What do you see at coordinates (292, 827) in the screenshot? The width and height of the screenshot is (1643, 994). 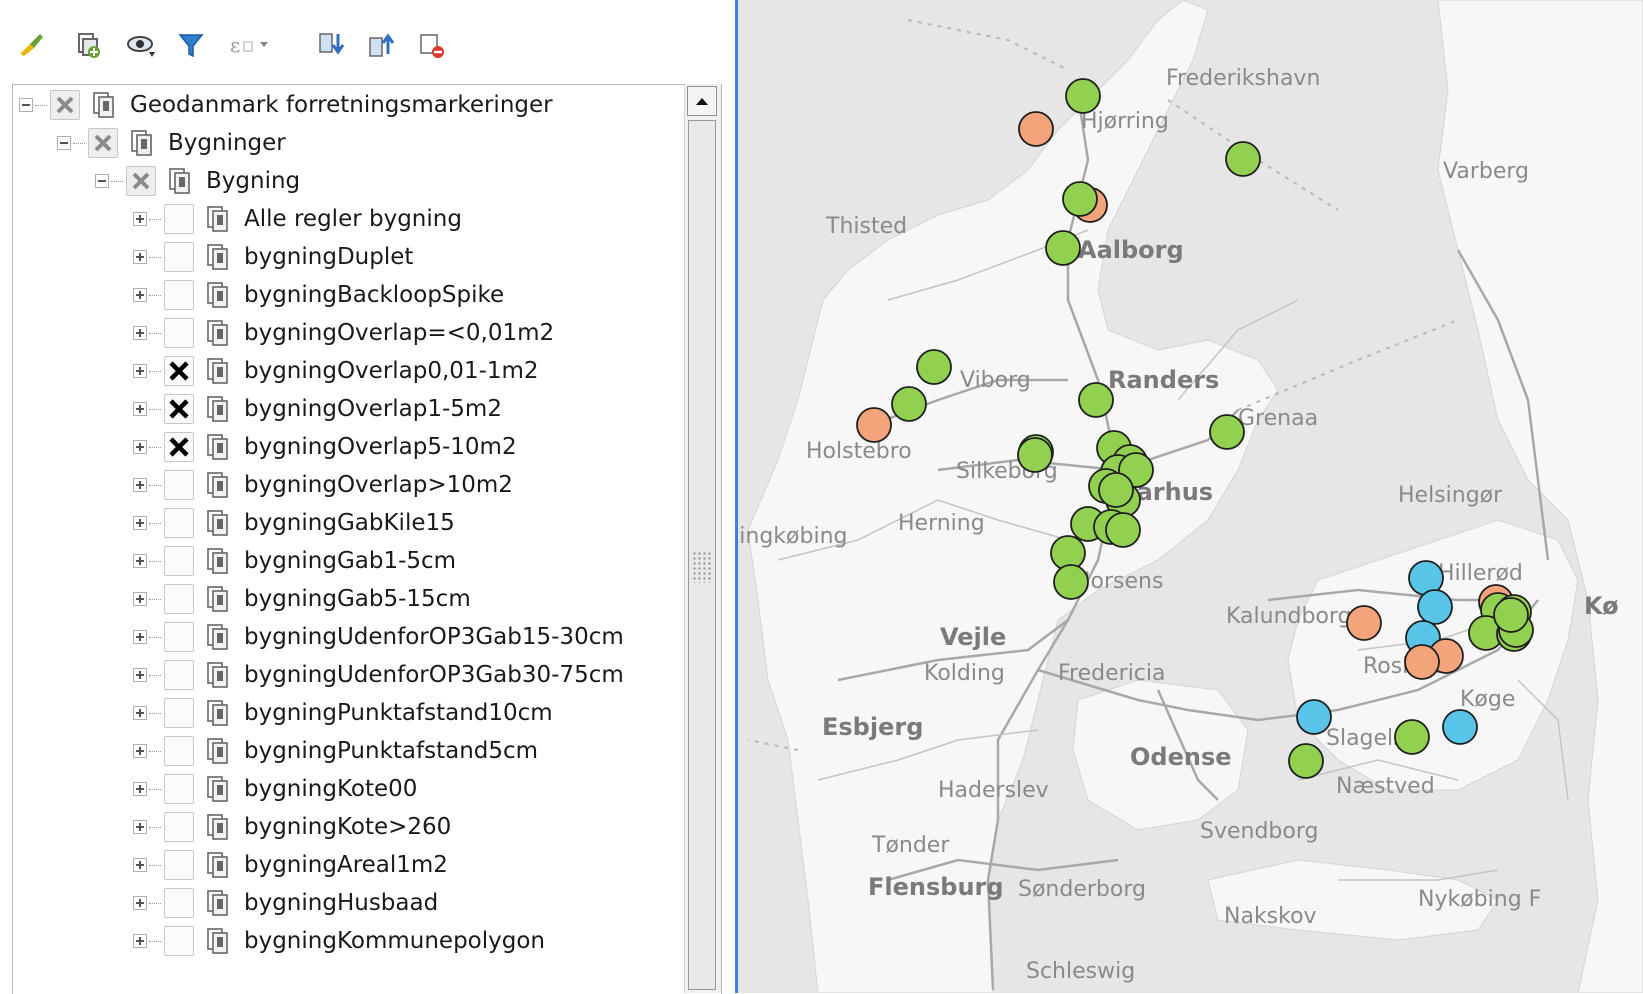 I see `layer-item: bygningKote>260` at bounding box center [292, 827].